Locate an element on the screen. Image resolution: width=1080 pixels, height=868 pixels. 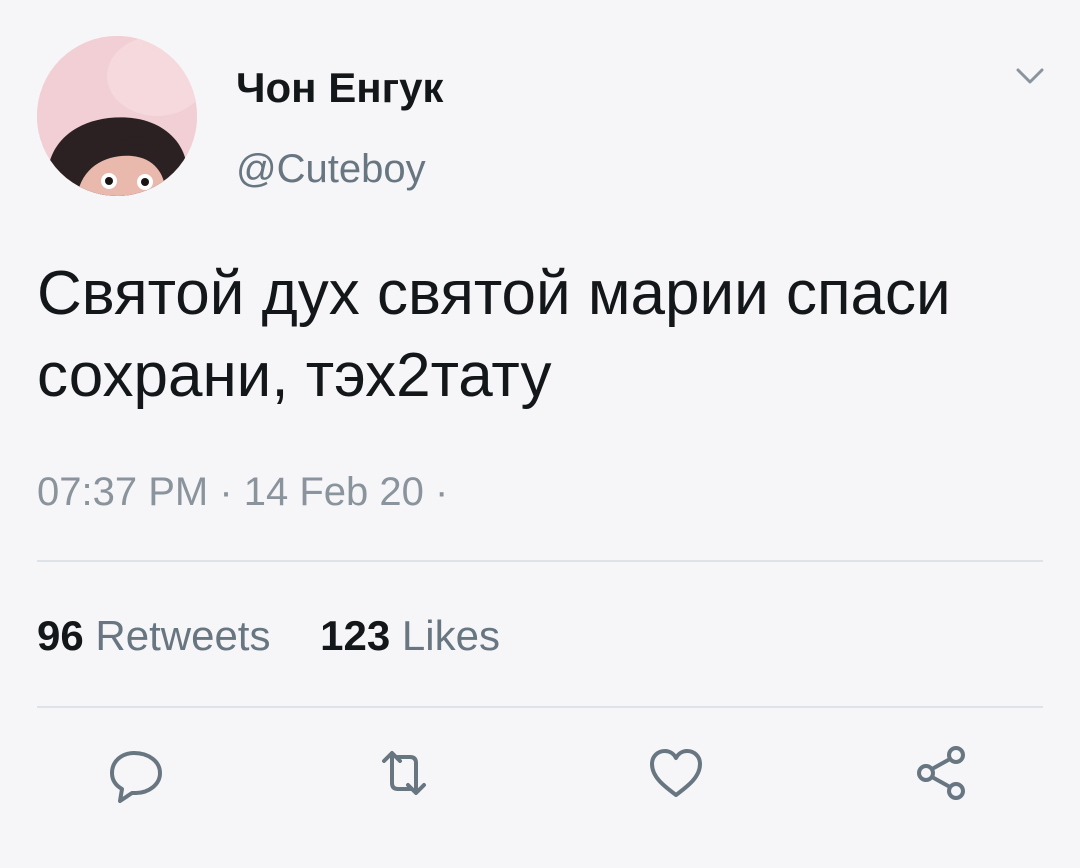
retweets-stat: 96 Retweets is located at coordinates (153, 636).